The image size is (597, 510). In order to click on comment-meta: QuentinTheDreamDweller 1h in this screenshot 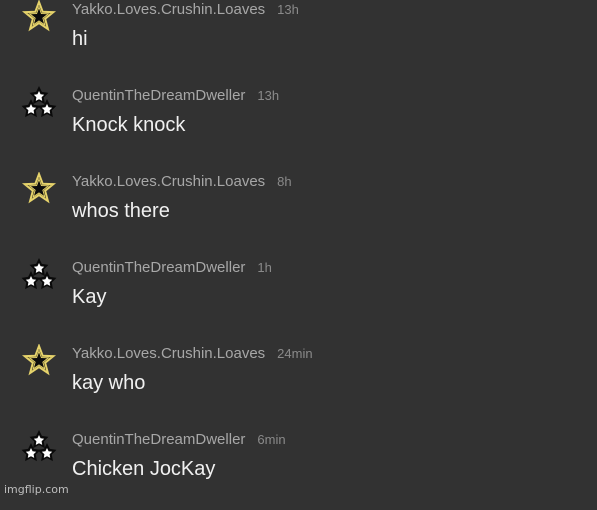, I will do `click(172, 268)`.